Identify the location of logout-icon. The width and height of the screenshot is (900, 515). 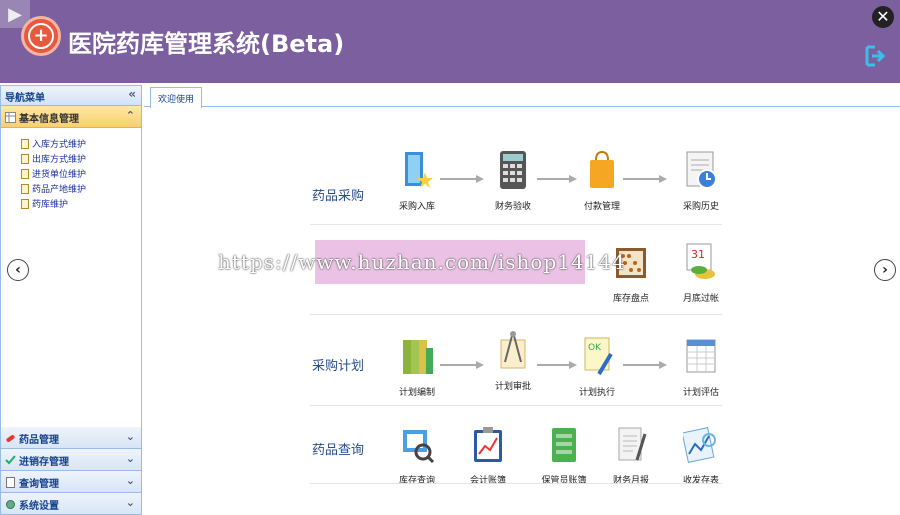
(875, 56).